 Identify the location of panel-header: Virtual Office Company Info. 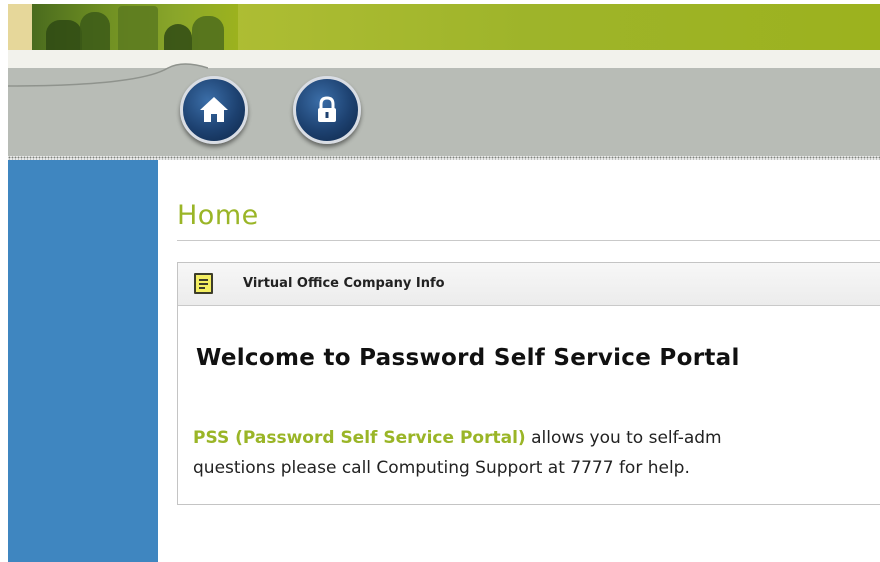
(529, 284).